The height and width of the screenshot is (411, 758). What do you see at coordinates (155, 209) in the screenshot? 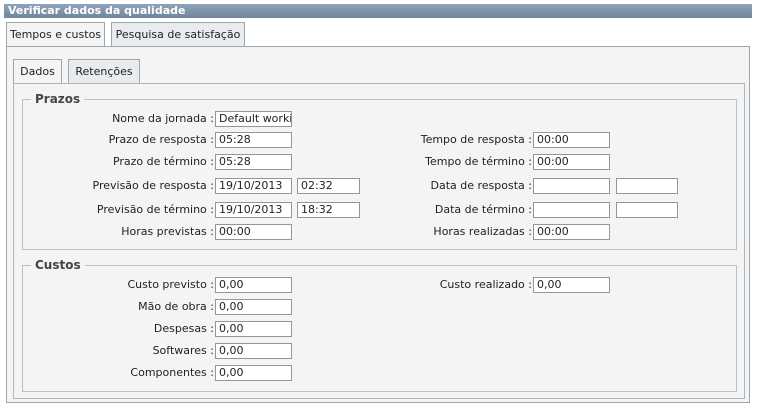
I see `previsao-termino-label: Previsão de término :` at bounding box center [155, 209].